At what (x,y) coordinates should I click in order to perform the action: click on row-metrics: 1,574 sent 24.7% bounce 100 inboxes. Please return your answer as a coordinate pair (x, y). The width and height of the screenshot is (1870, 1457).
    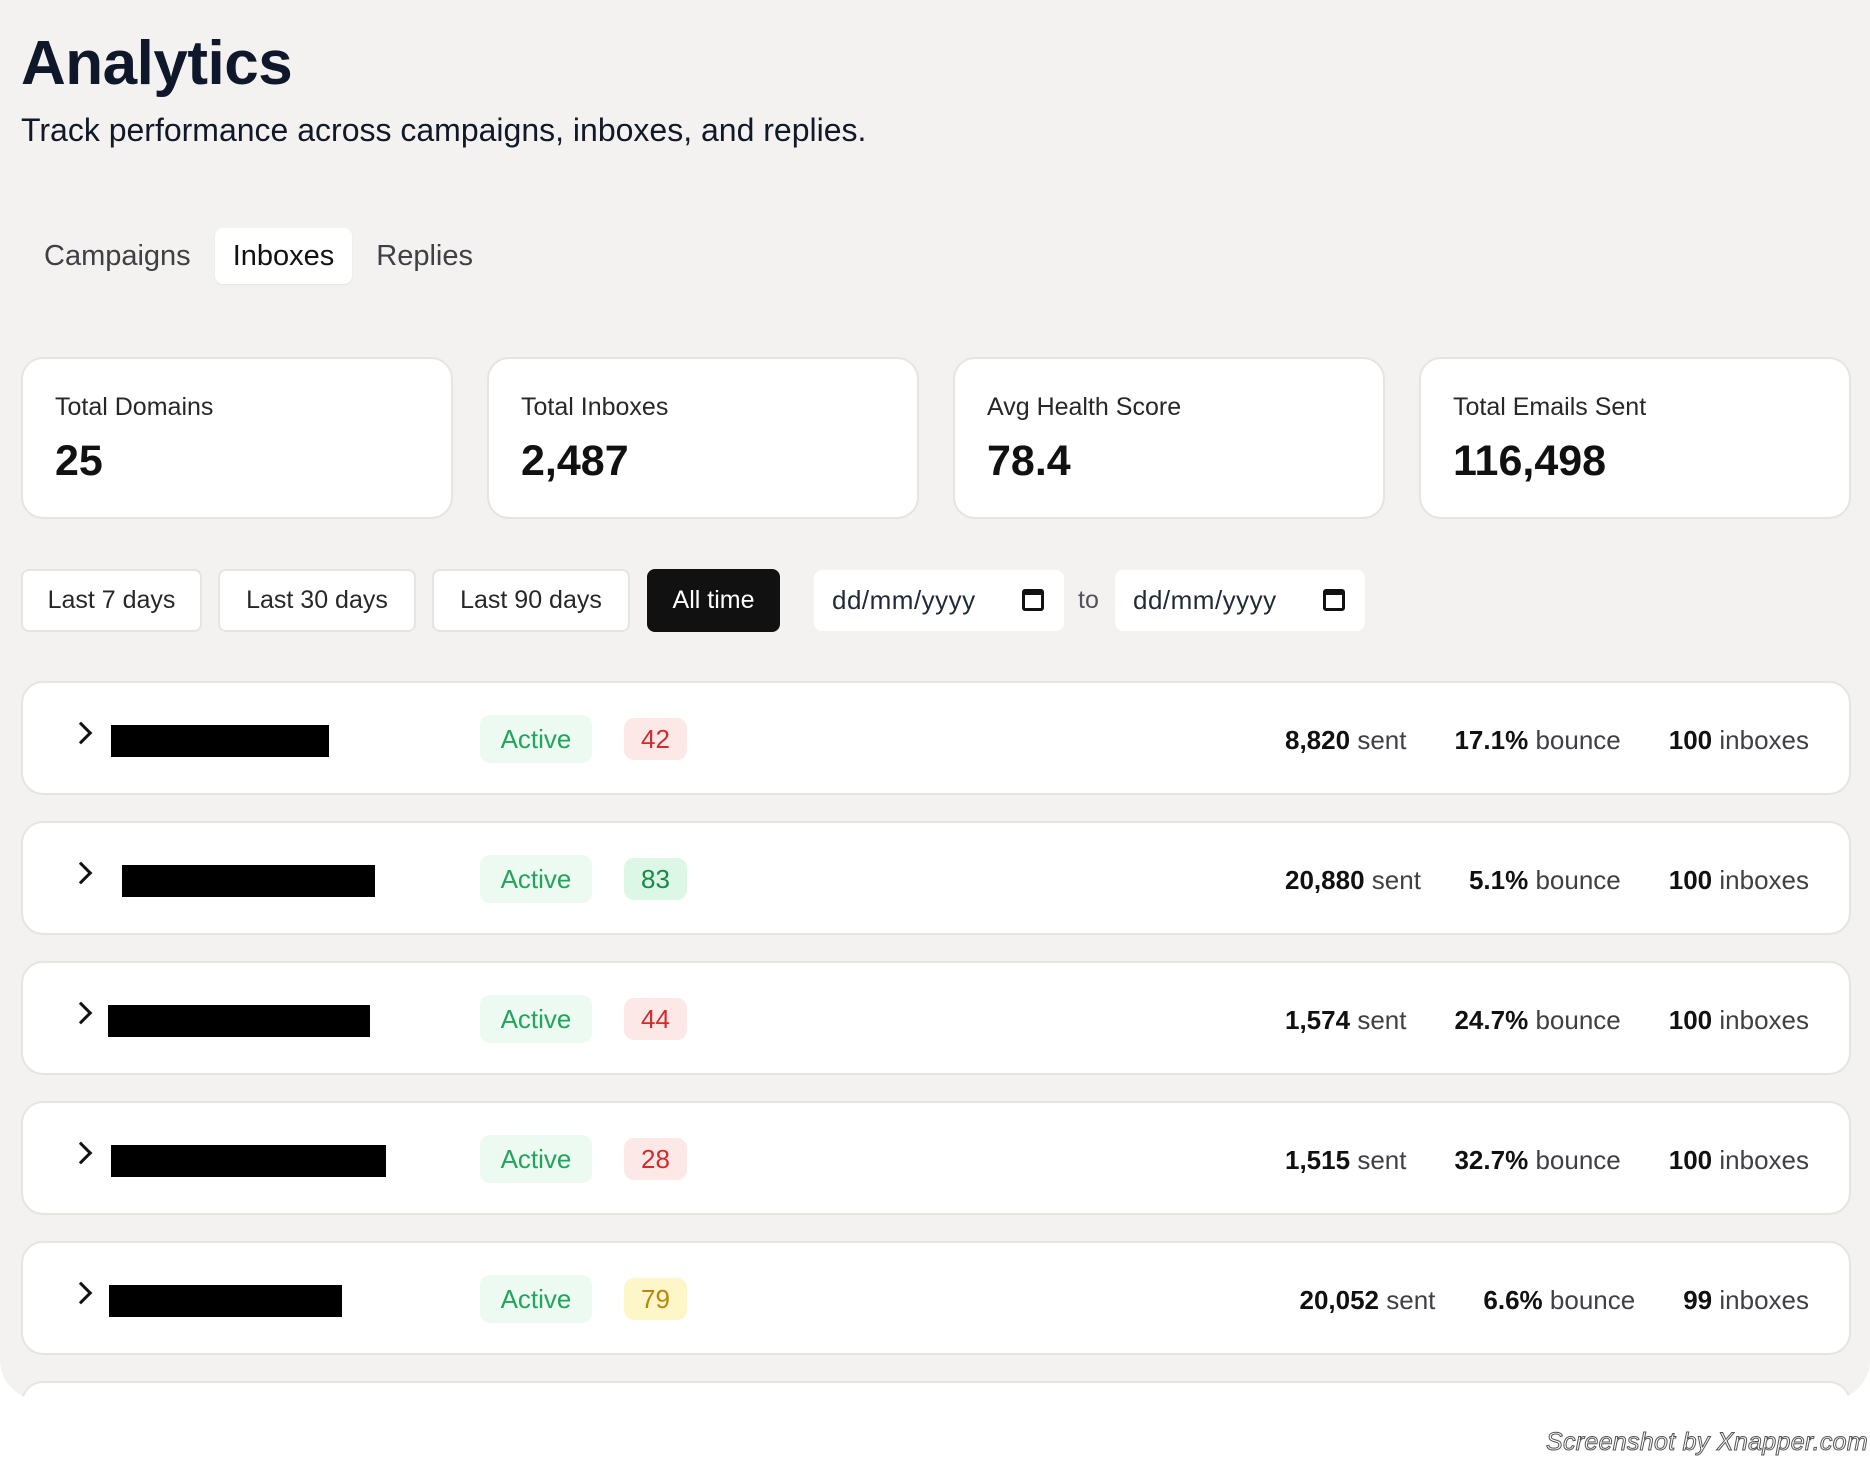
    Looking at the image, I should click on (1523, 1020).